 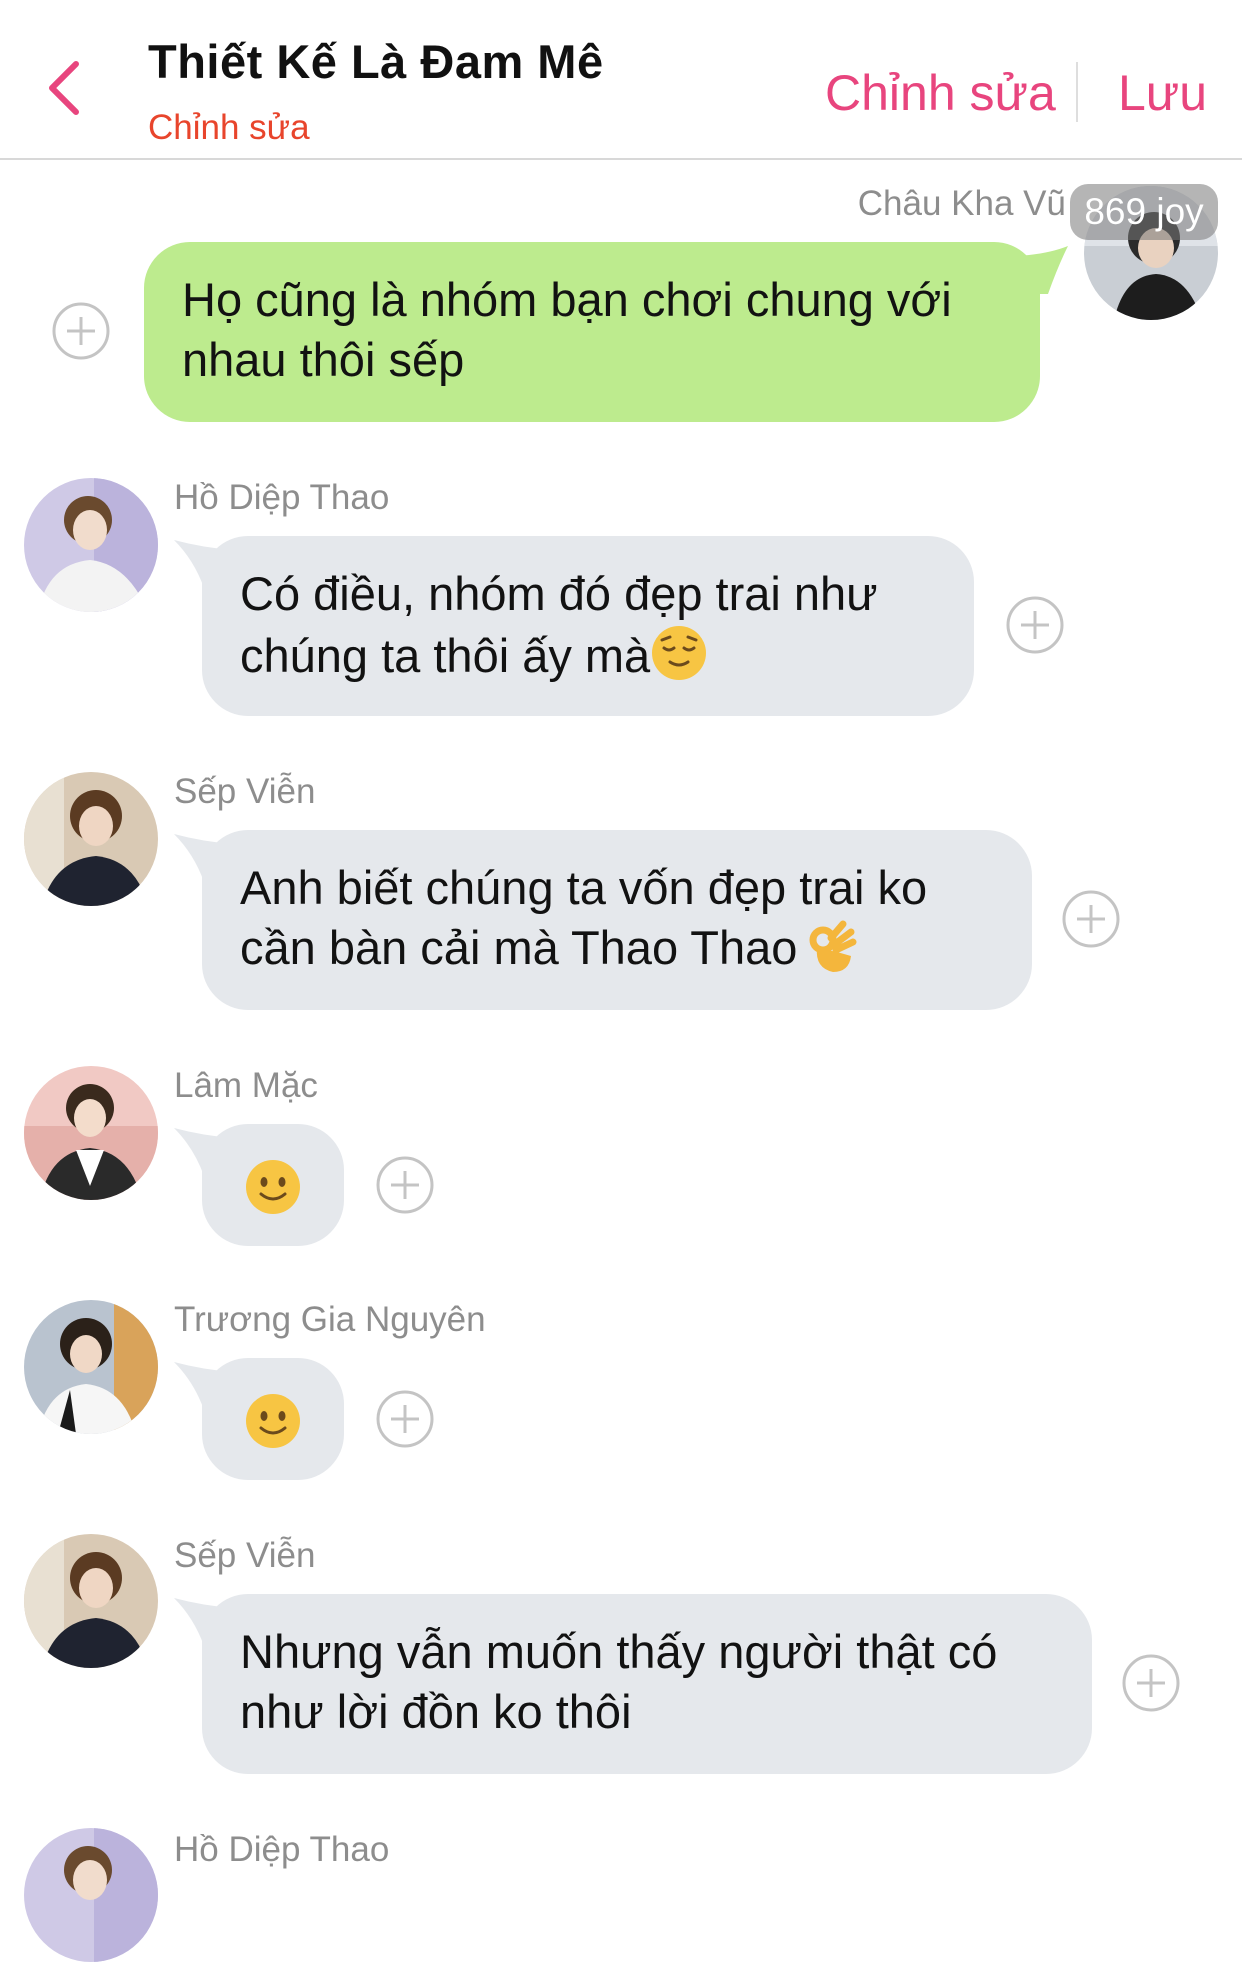 What do you see at coordinates (330, 1319) in the screenshot?
I see `sender-name: Trương Gia Nguyên` at bounding box center [330, 1319].